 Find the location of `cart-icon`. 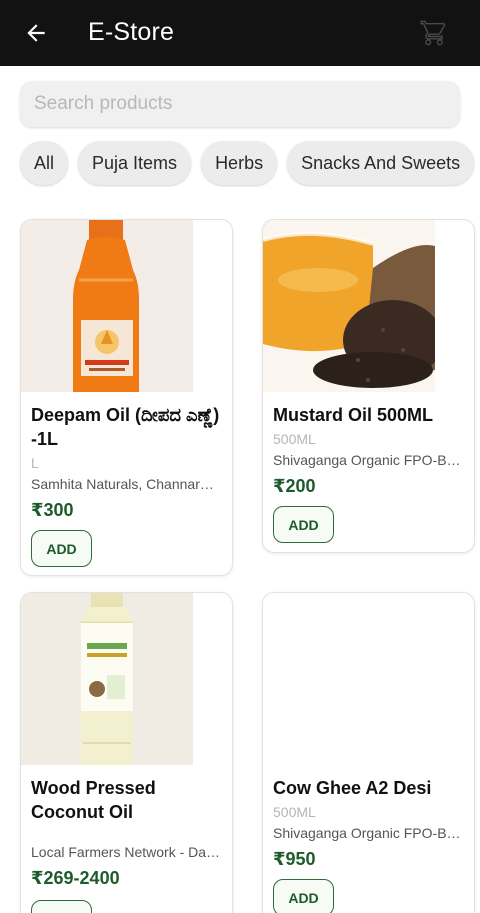

cart-icon is located at coordinates (433, 33).